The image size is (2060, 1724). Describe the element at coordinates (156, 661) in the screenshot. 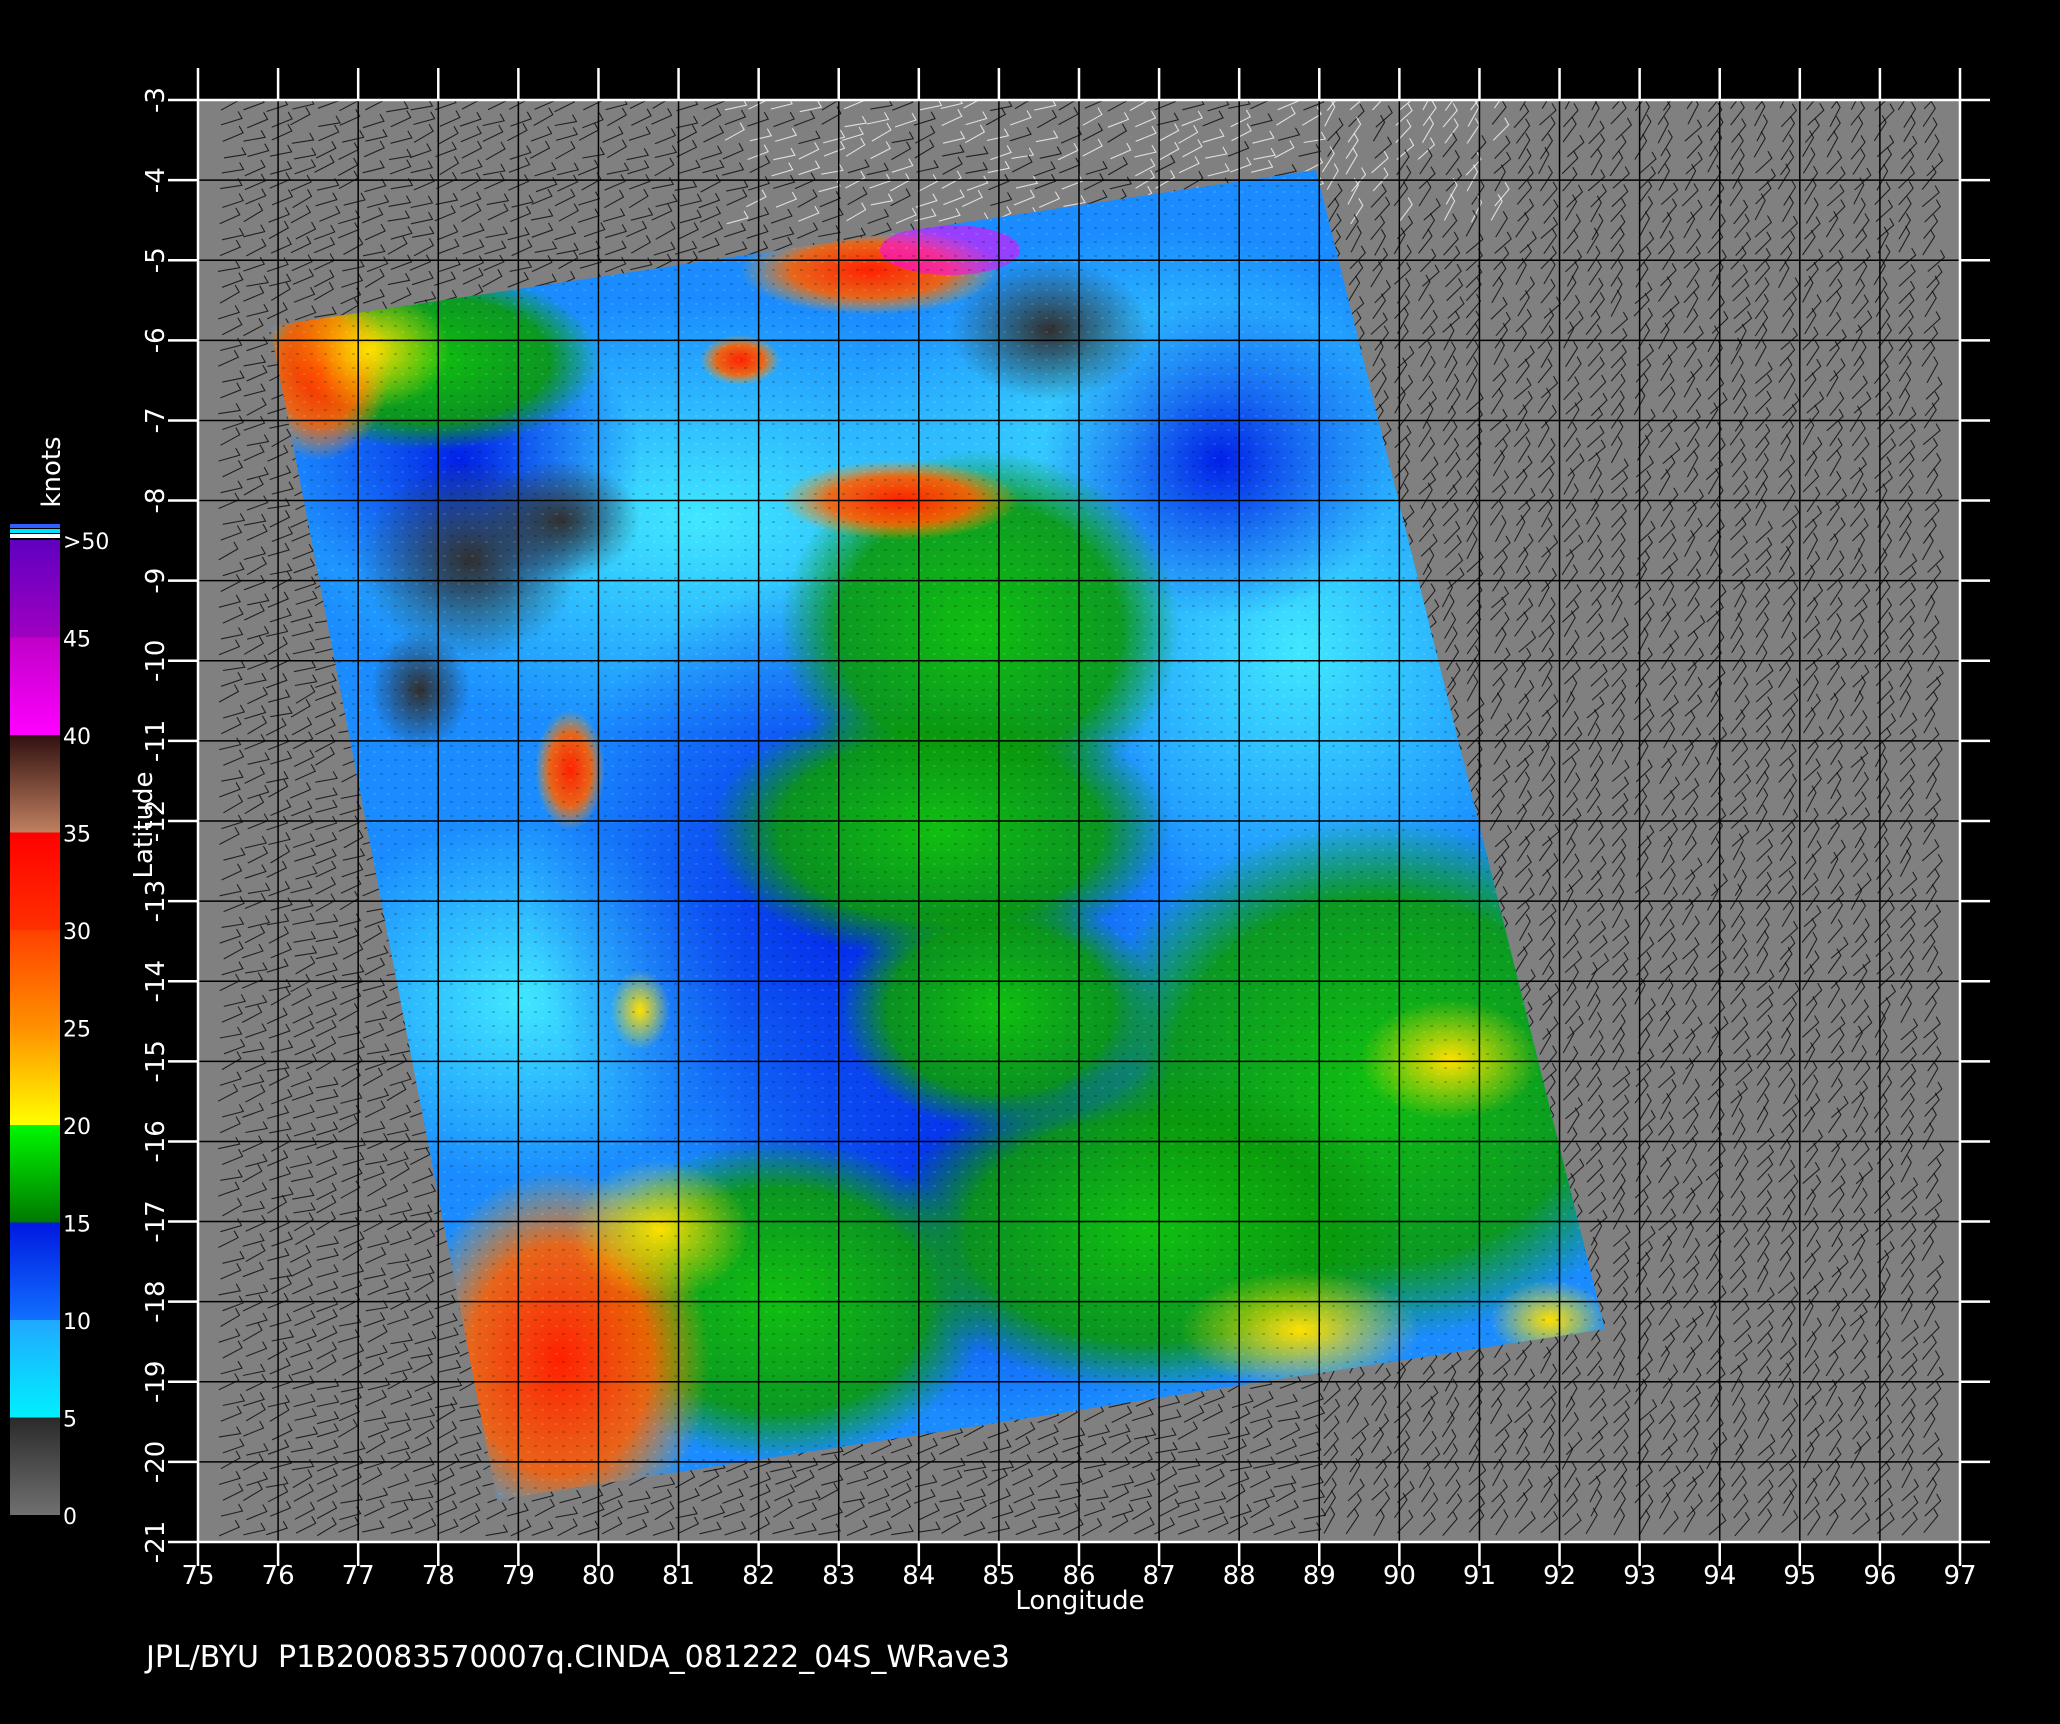

I see `y-tick-label: -10` at that location.